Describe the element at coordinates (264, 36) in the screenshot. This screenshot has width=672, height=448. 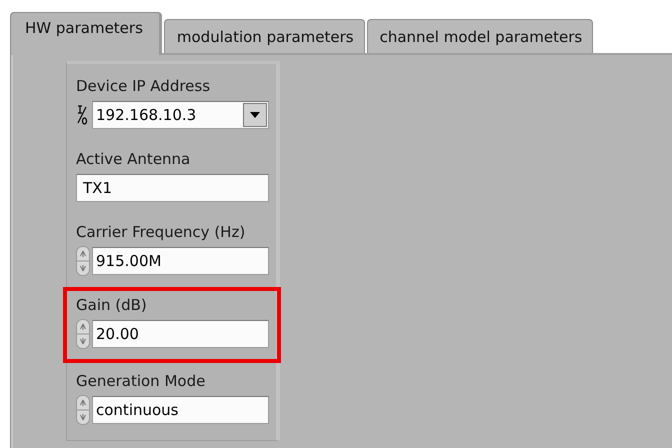
I see `tab: modulation parameters` at that location.